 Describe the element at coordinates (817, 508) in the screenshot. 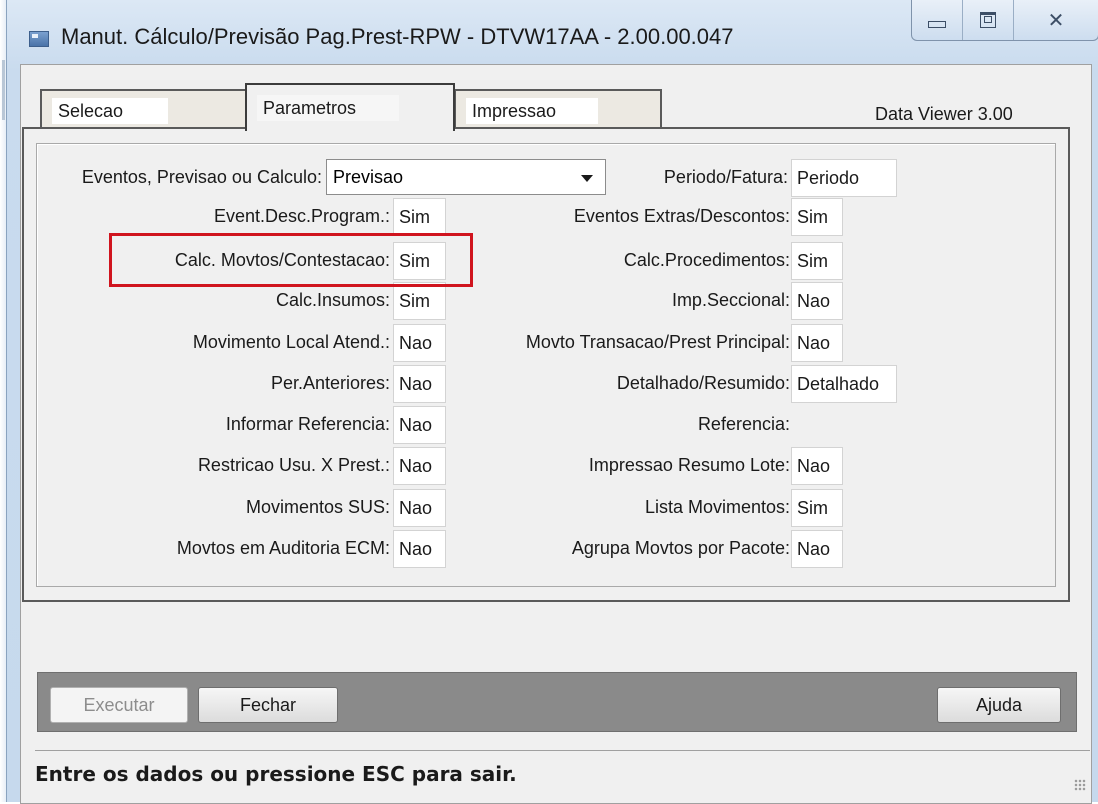

I see `lista-movimentos-field: Sim` at that location.